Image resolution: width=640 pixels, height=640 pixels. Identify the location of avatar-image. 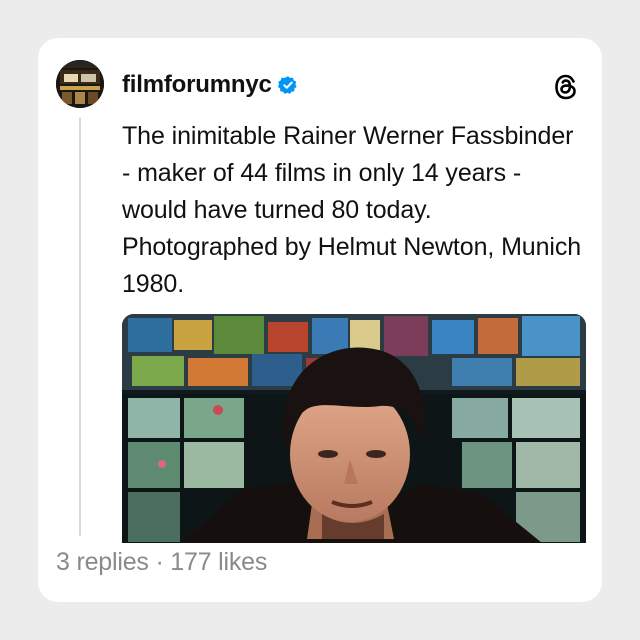
(80, 84).